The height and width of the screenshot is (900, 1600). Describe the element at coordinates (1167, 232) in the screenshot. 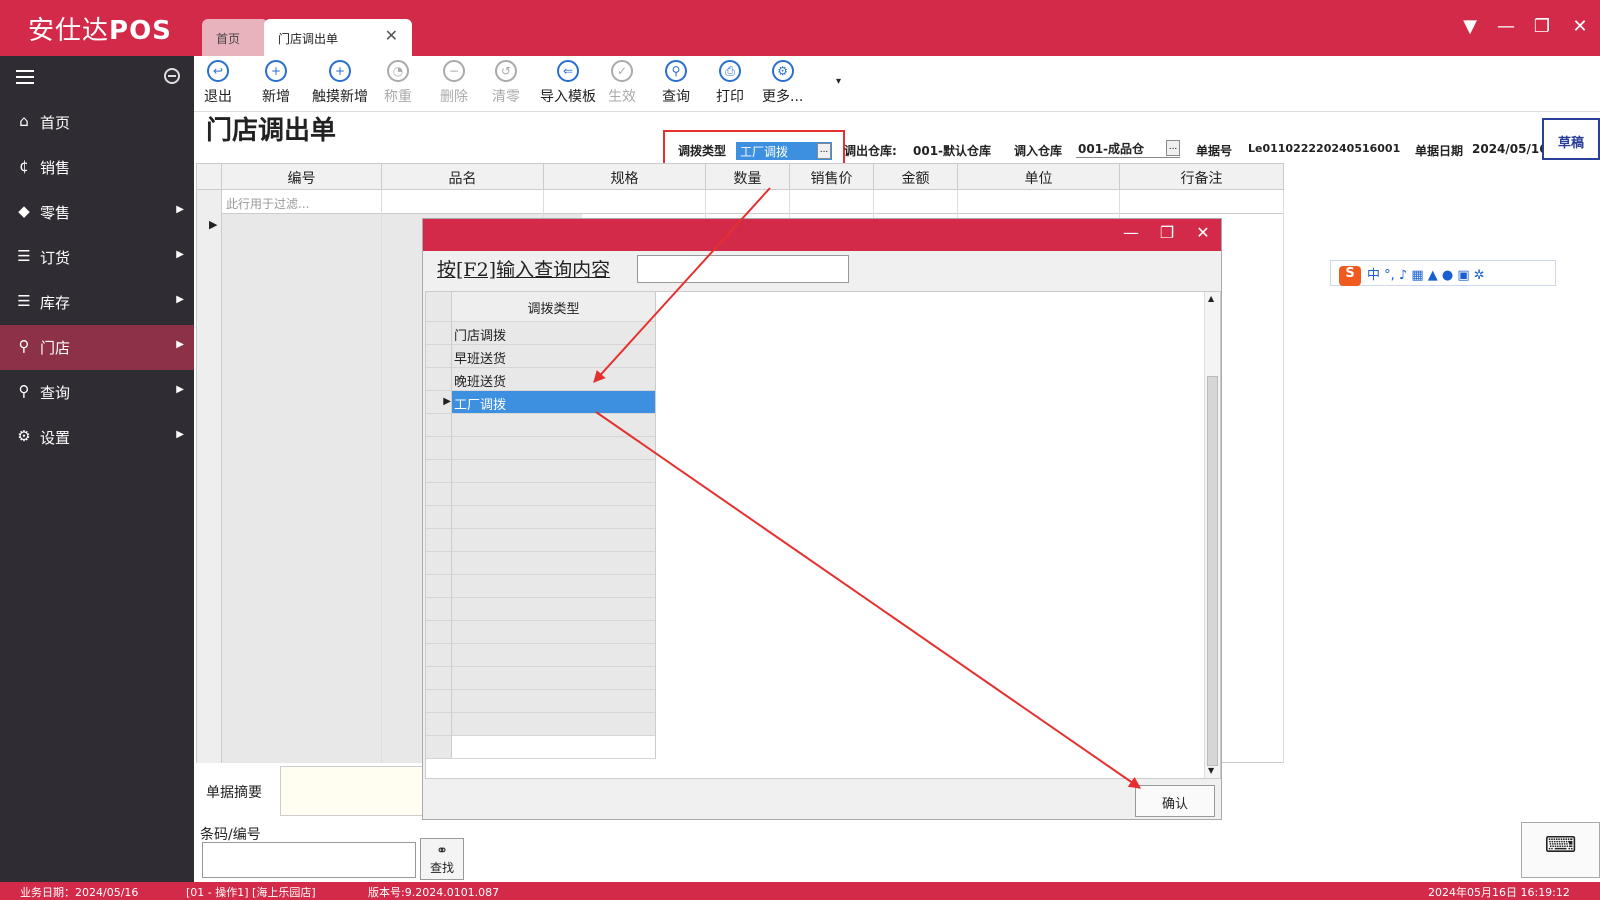

I see `dialog-restore-icon: ❐` at that location.